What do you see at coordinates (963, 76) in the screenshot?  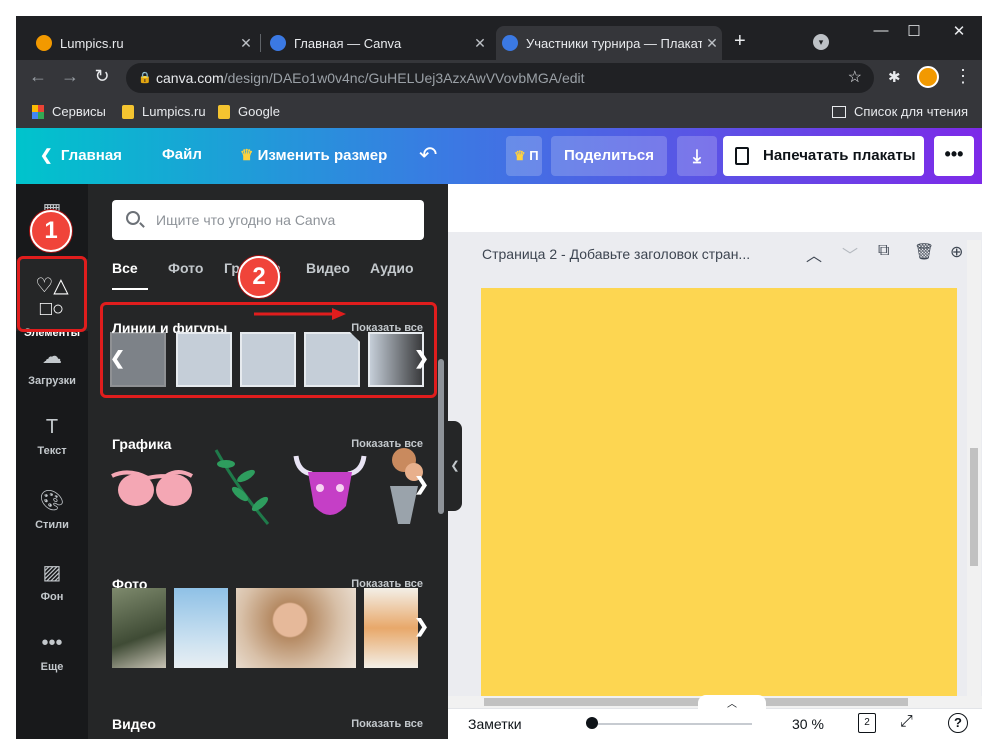 I see `browser-menu-icon: ⋮` at bounding box center [963, 76].